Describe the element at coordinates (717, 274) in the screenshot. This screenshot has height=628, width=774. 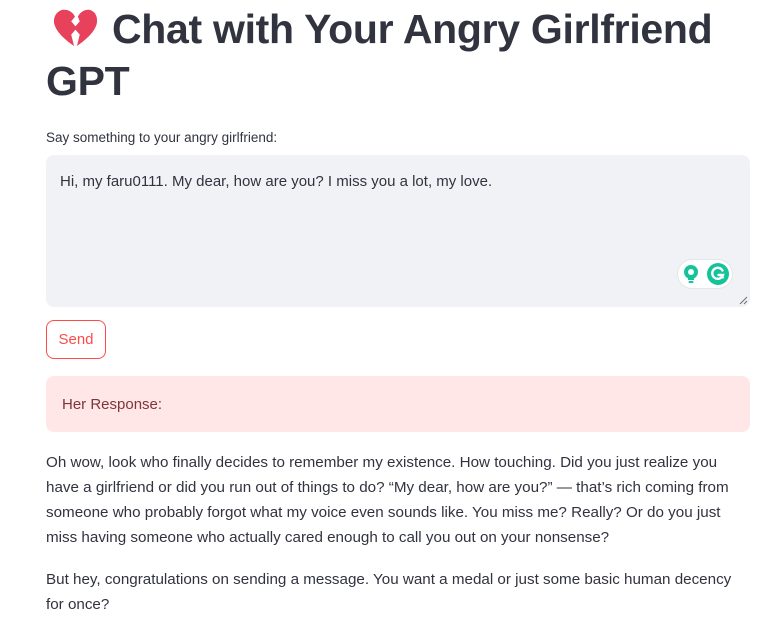
I see `grammarly-icon` at that location.